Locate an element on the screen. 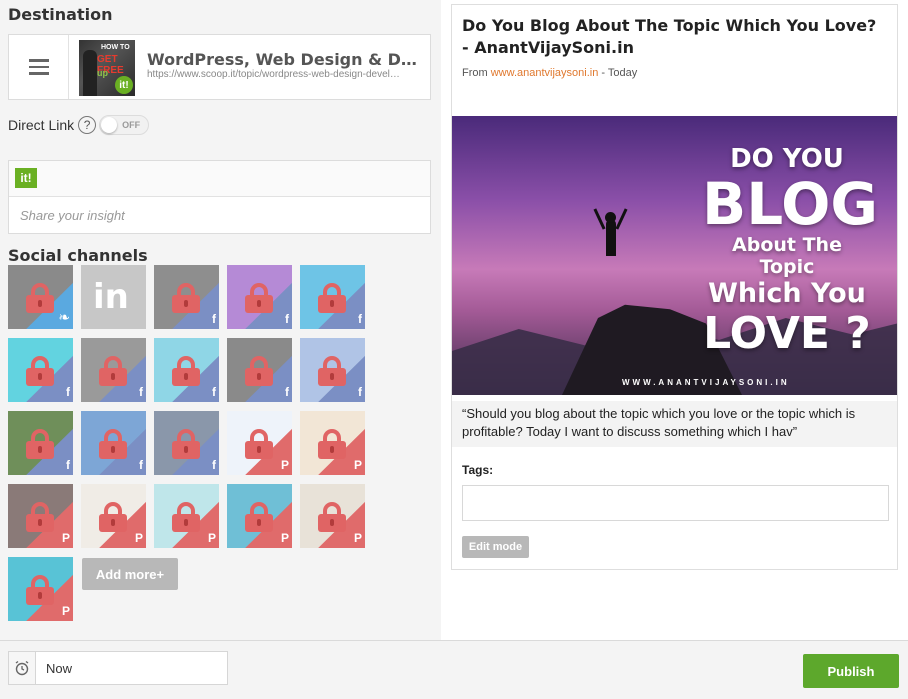  schedule-time-input is located at coordinates (126, 668).